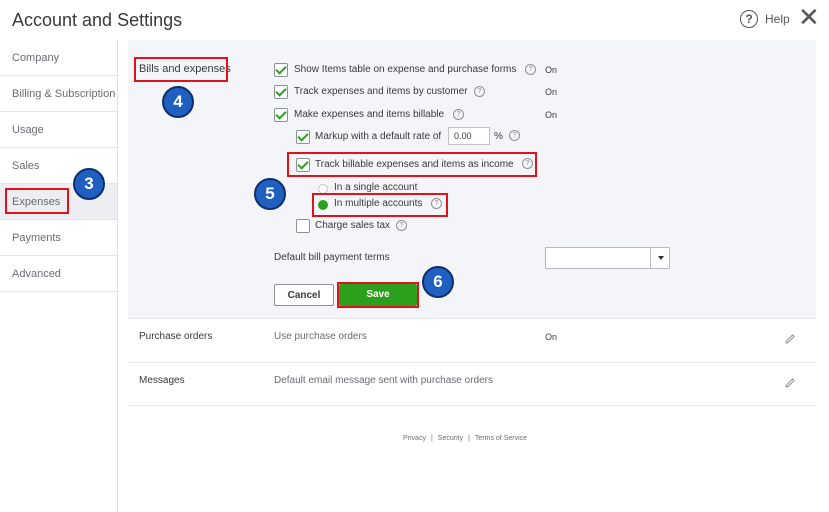 The width and height of the screenshot is (829, 512). What do you see at coordinates (438, 282) in the screenshot?
I see `step-badge-6: 6` at bounding box center [438, 282].